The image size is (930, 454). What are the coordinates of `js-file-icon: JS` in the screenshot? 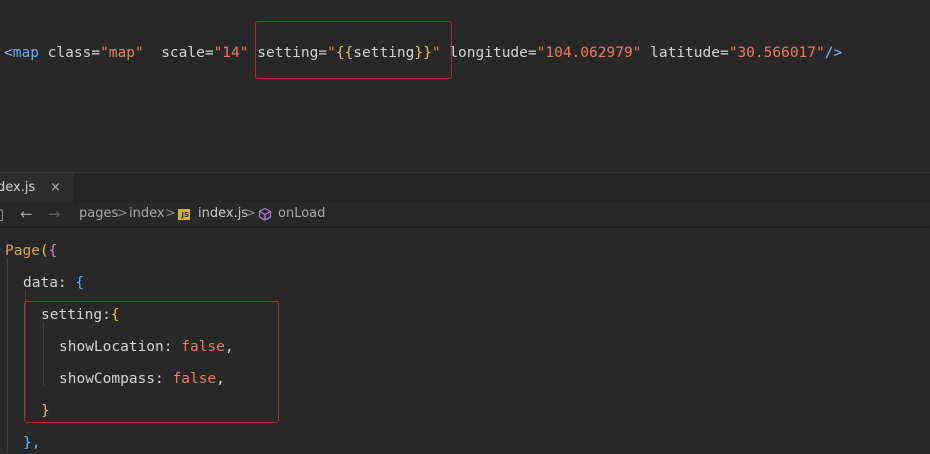 It's located at (184, 214).